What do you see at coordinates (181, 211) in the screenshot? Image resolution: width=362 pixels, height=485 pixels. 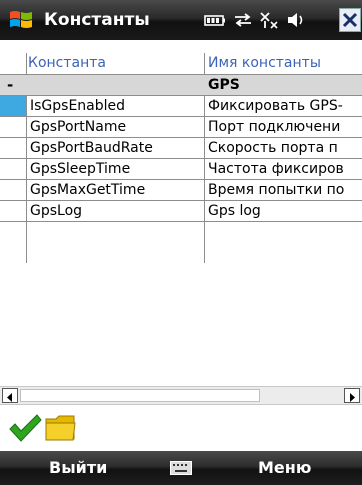 I see `table-row: GpsLog Gps log` at bounding box center [181, 211].